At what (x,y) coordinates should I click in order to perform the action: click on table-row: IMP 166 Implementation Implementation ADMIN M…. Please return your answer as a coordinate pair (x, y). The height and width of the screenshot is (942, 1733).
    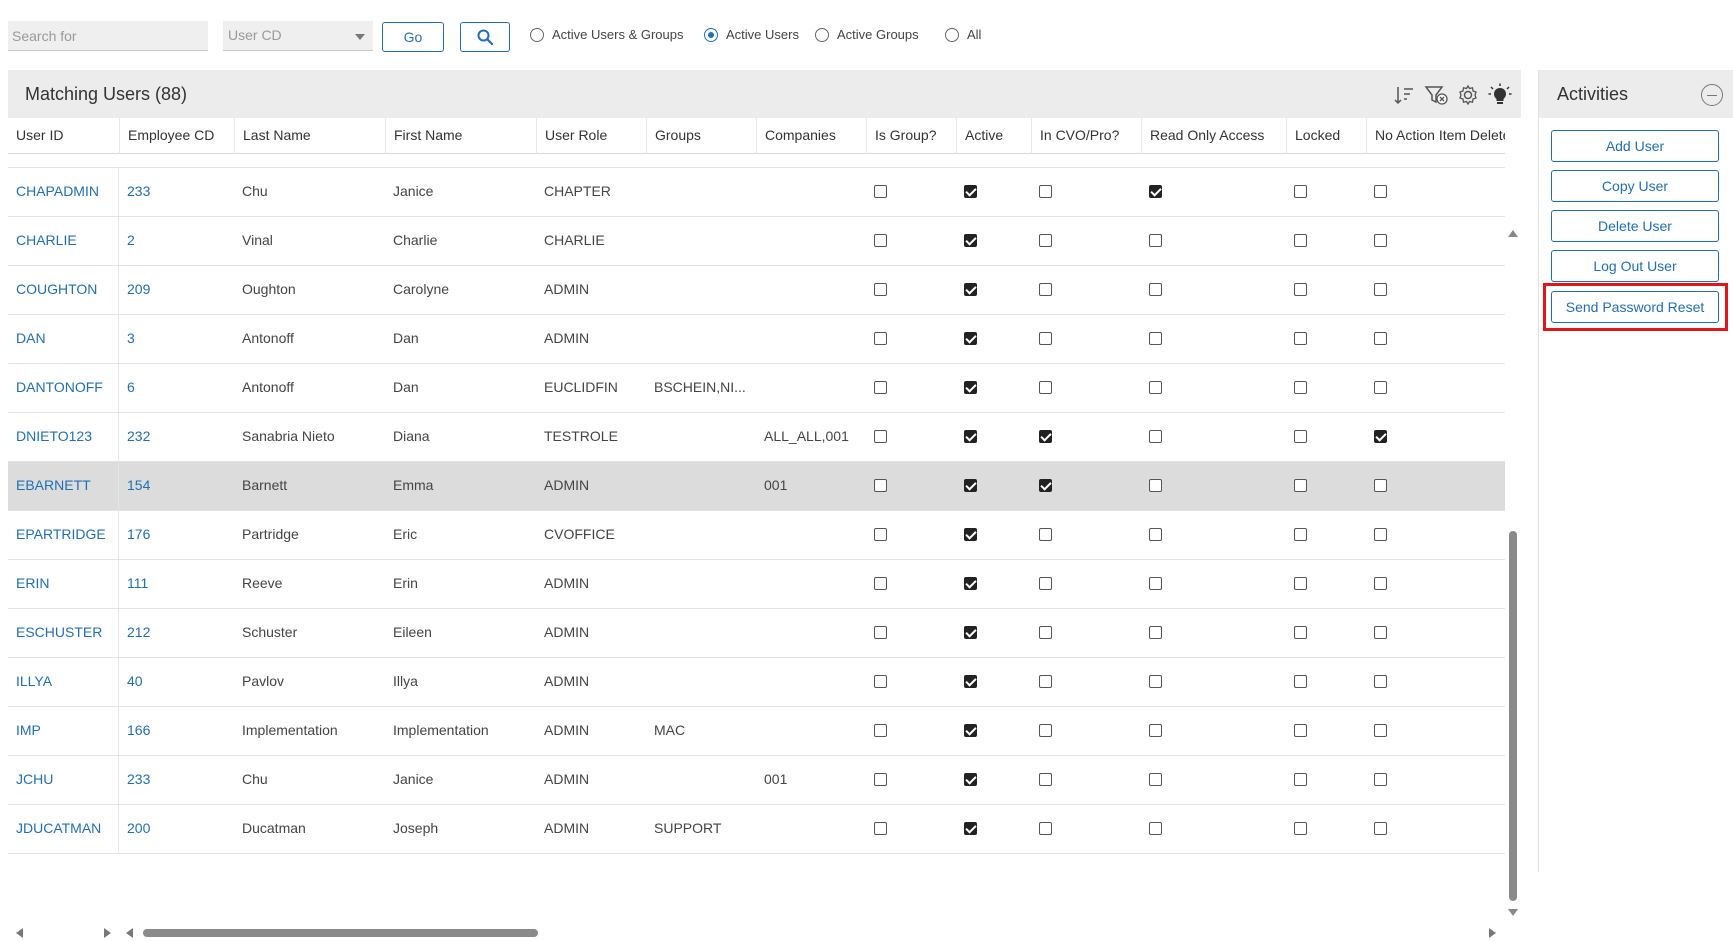
    Looking at the image, I should click on (756, 731).